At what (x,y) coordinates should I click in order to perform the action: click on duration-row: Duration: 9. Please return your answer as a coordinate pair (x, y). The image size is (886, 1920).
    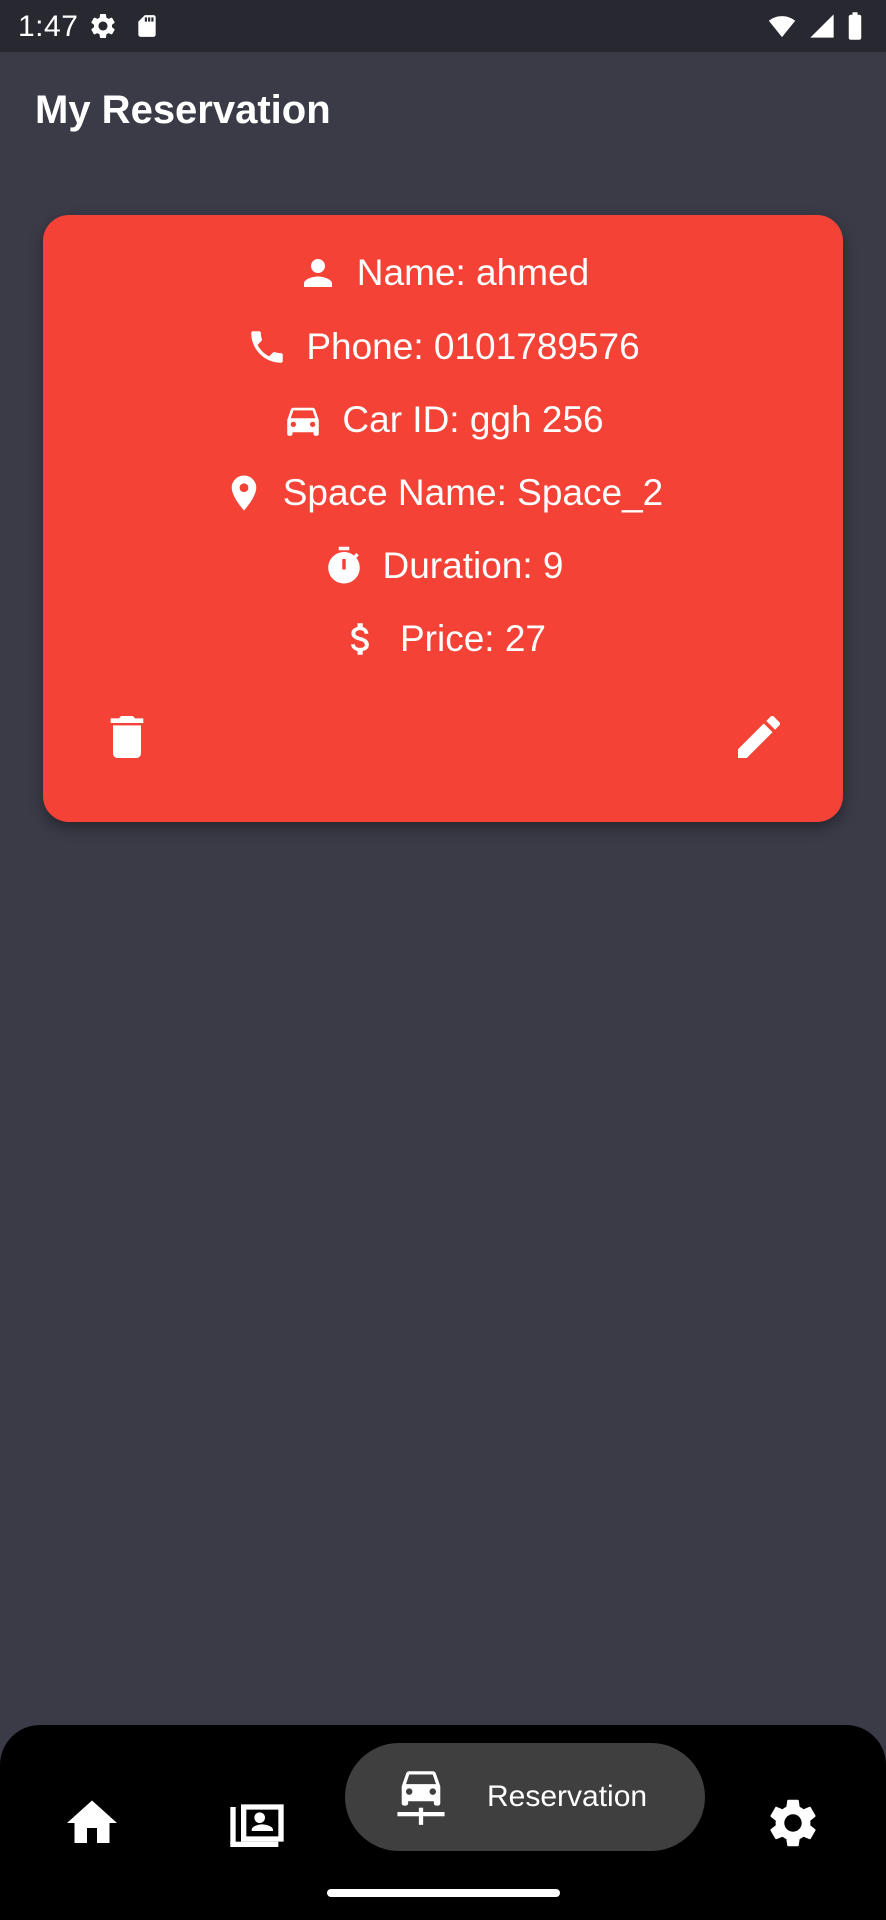
    Looking at the image, I should click on (443, 566).